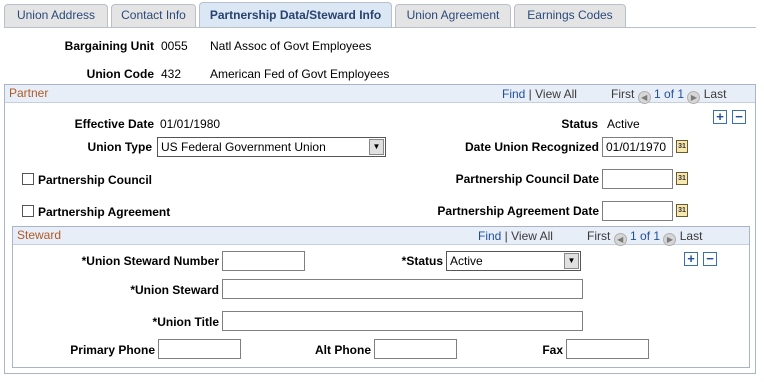 This screenshot has height=383, width=764. What do you see at coordinates (623, 124) in the screenshot?
I see `partner-status-value: Active` at bounding box center [623, 124].